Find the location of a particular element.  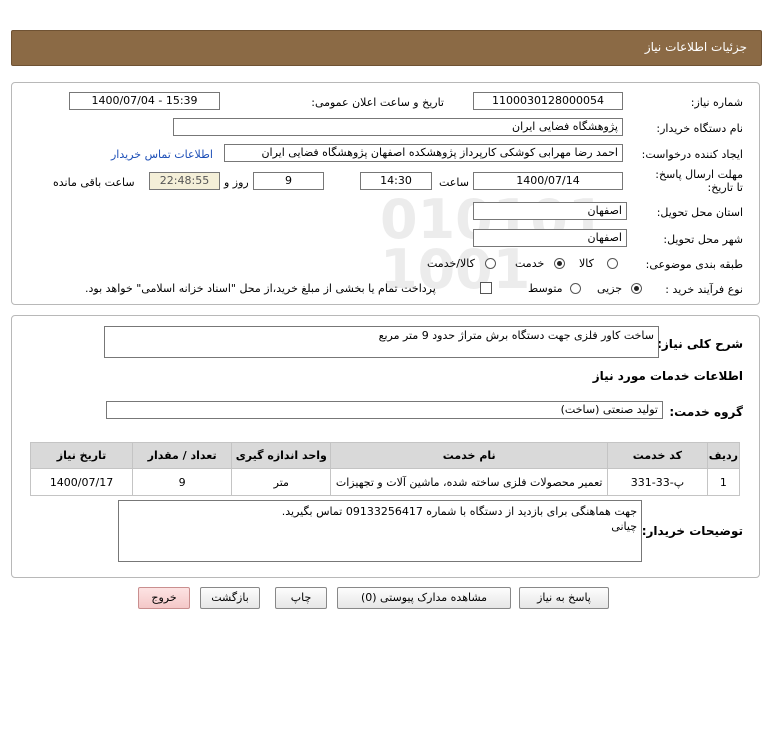

buyer-contact-link: اطلاعات تماس خریدار is located at coordinates (162, 154).